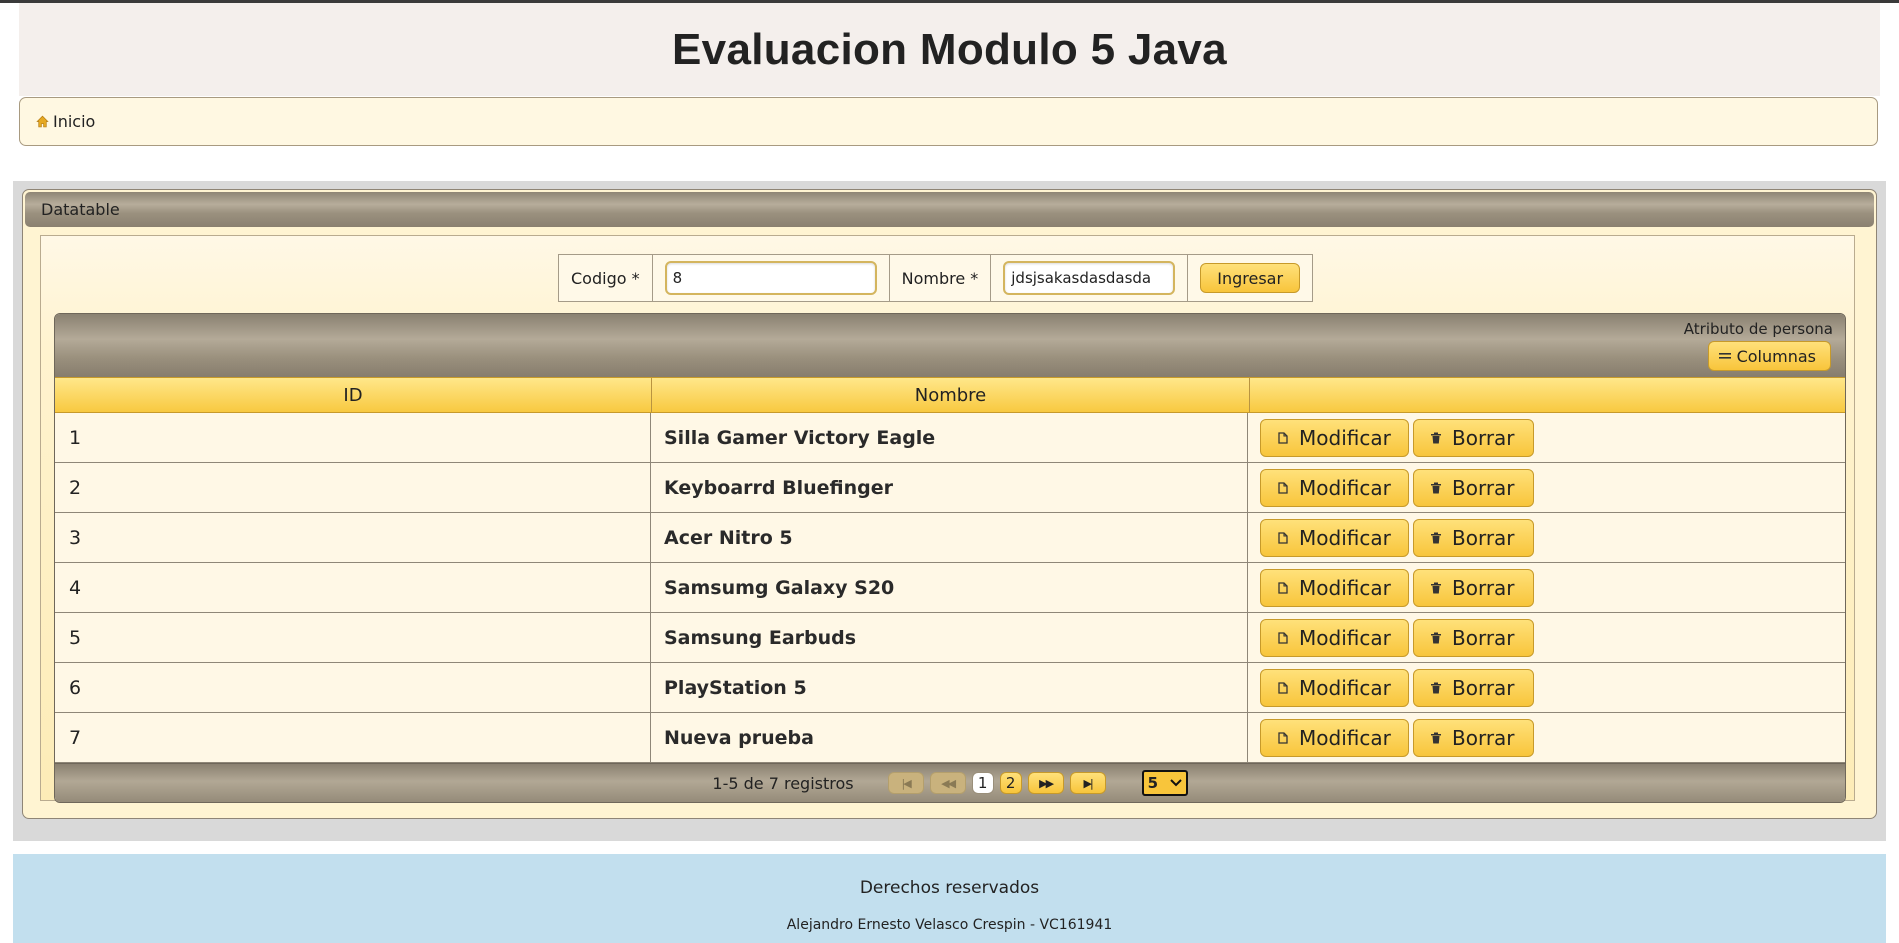 The image size is (1899, 943). What do you see at coordinates (353, 395) in the screenshot?
I see `column-header-id: ID` at bounding box center [353, 395].